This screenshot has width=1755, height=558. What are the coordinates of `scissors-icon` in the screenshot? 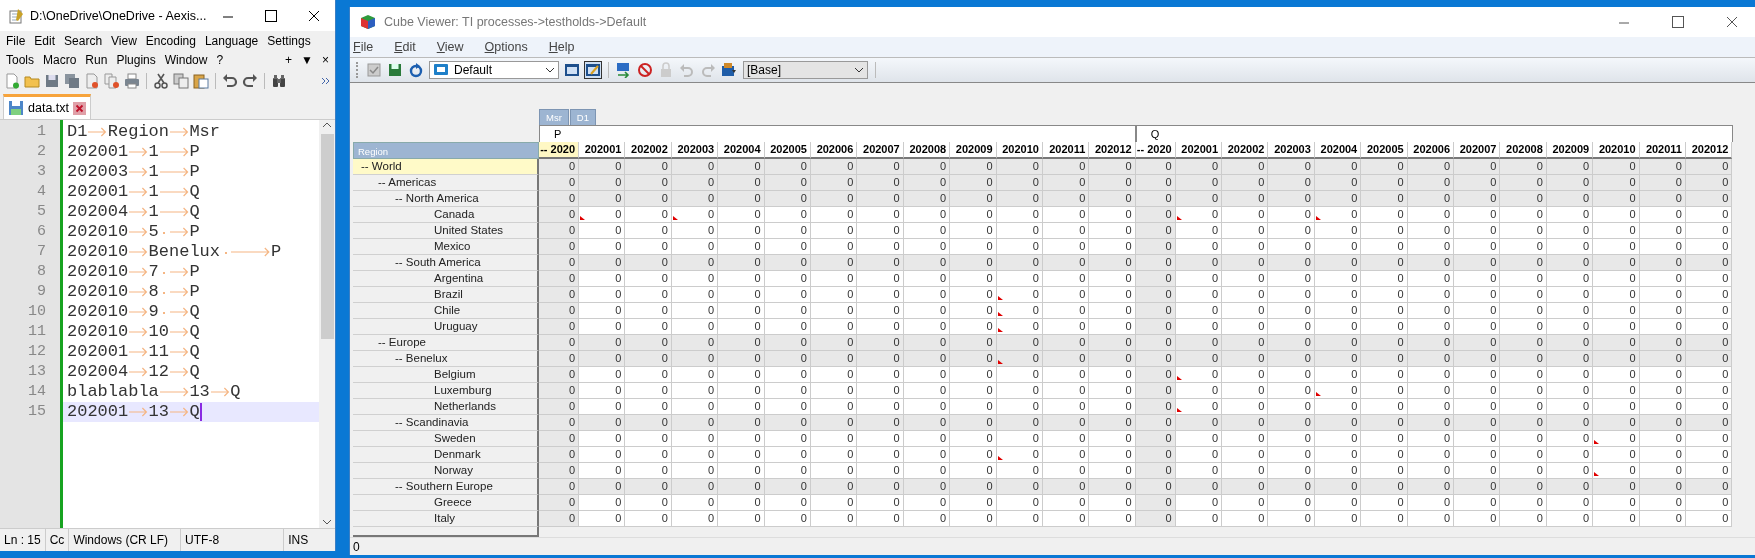 It's located at (161, 81).